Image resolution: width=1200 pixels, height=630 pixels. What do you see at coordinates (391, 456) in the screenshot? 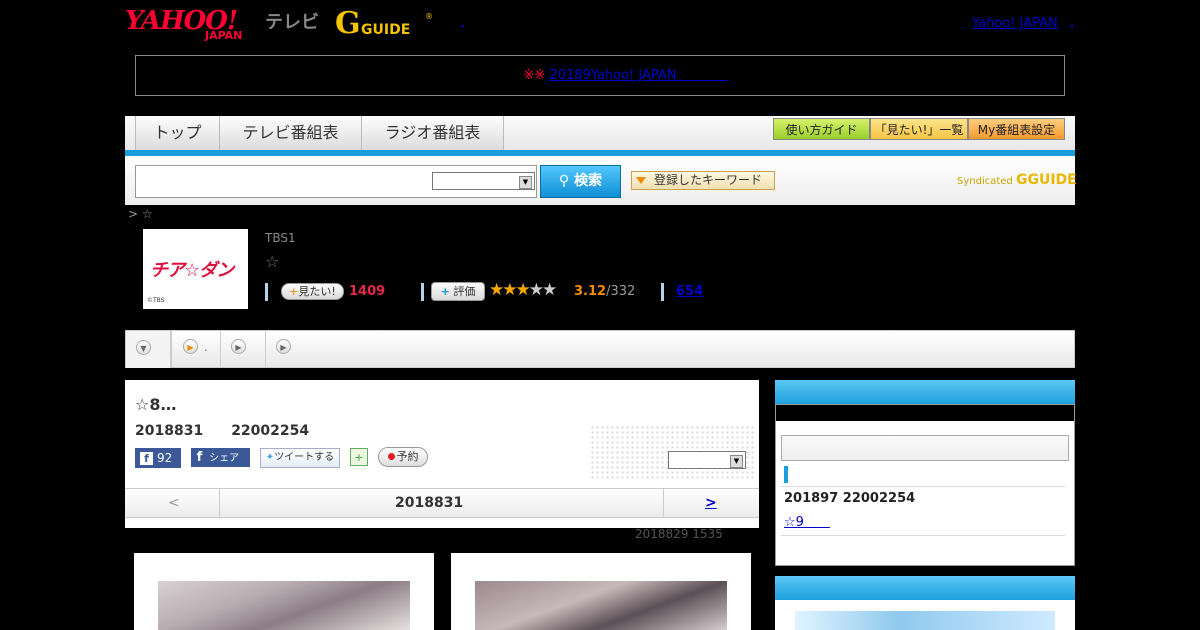
I see `record-dot-icon` at bounding box center [391, 456].